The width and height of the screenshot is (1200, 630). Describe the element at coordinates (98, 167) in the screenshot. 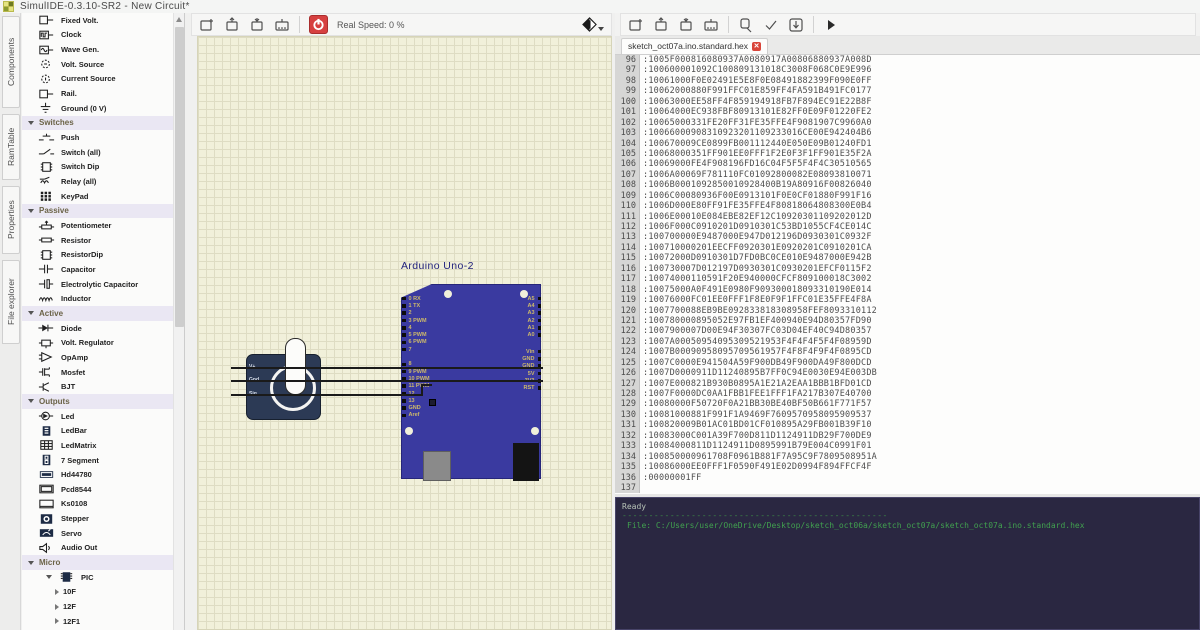

I see `component-item-switch-dip: Switch Dip` at that location.